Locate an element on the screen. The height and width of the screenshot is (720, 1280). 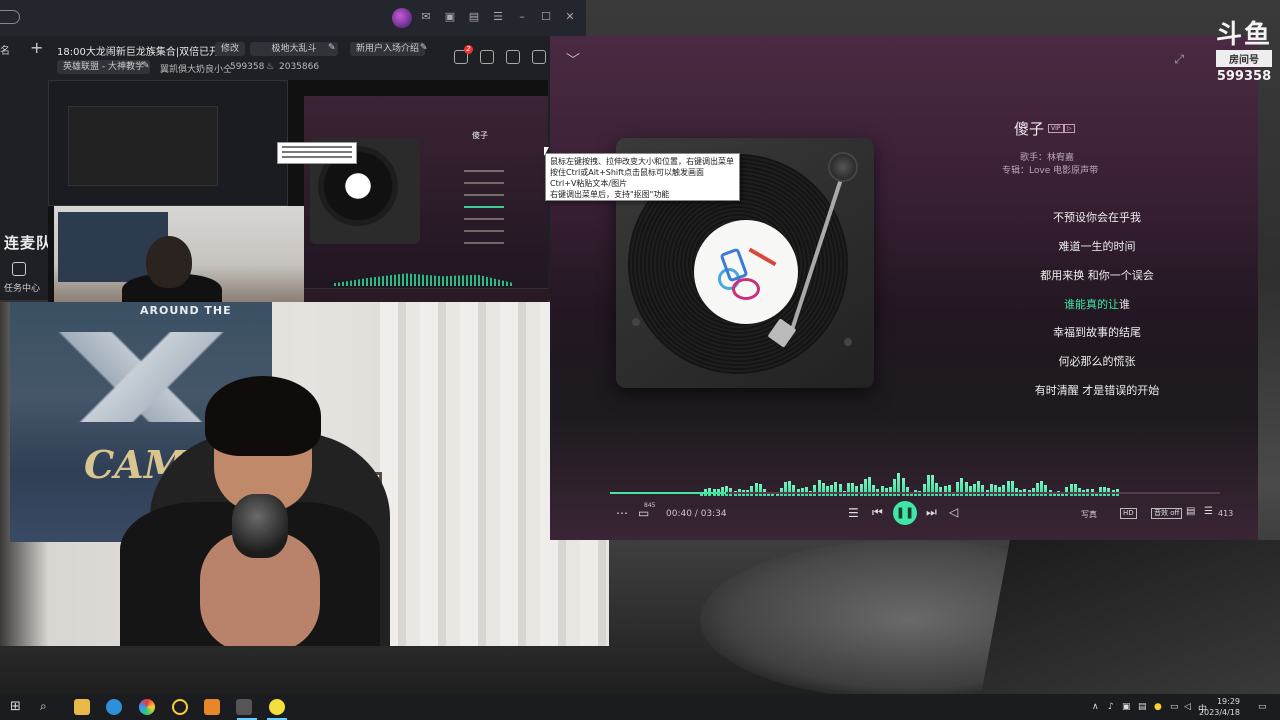
streamer-meta: 翼凯俱大奶良小仝 is located at coordinates (196, 70).